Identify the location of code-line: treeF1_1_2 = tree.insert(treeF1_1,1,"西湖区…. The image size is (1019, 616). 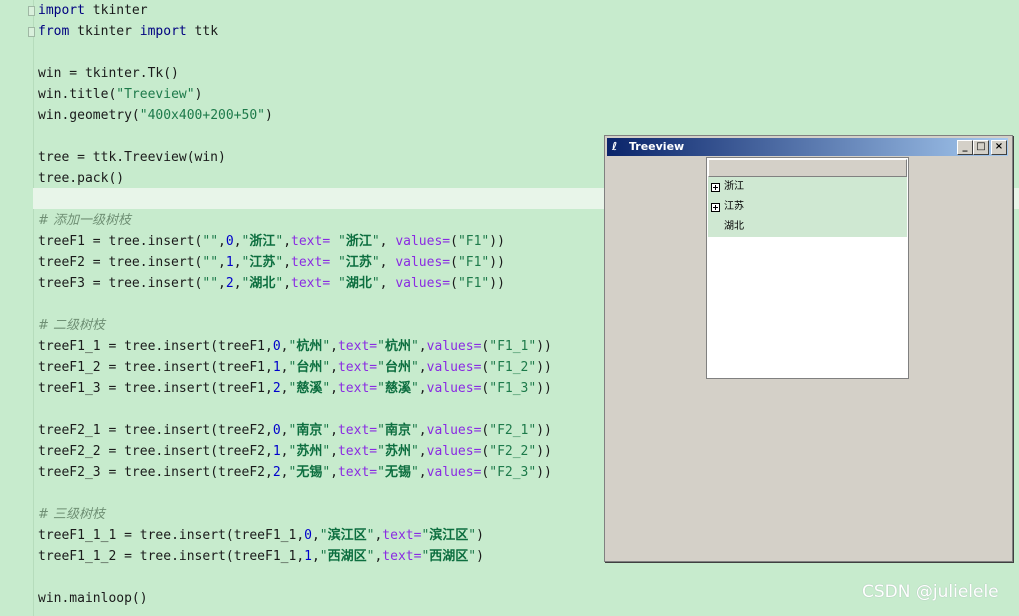
(261, 556).